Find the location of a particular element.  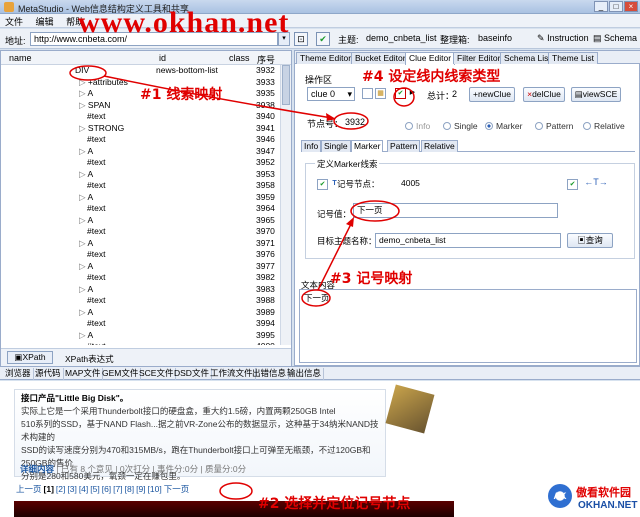

annotation-4: #4 设定线内线索类型 is located at coordinates (431, 77).